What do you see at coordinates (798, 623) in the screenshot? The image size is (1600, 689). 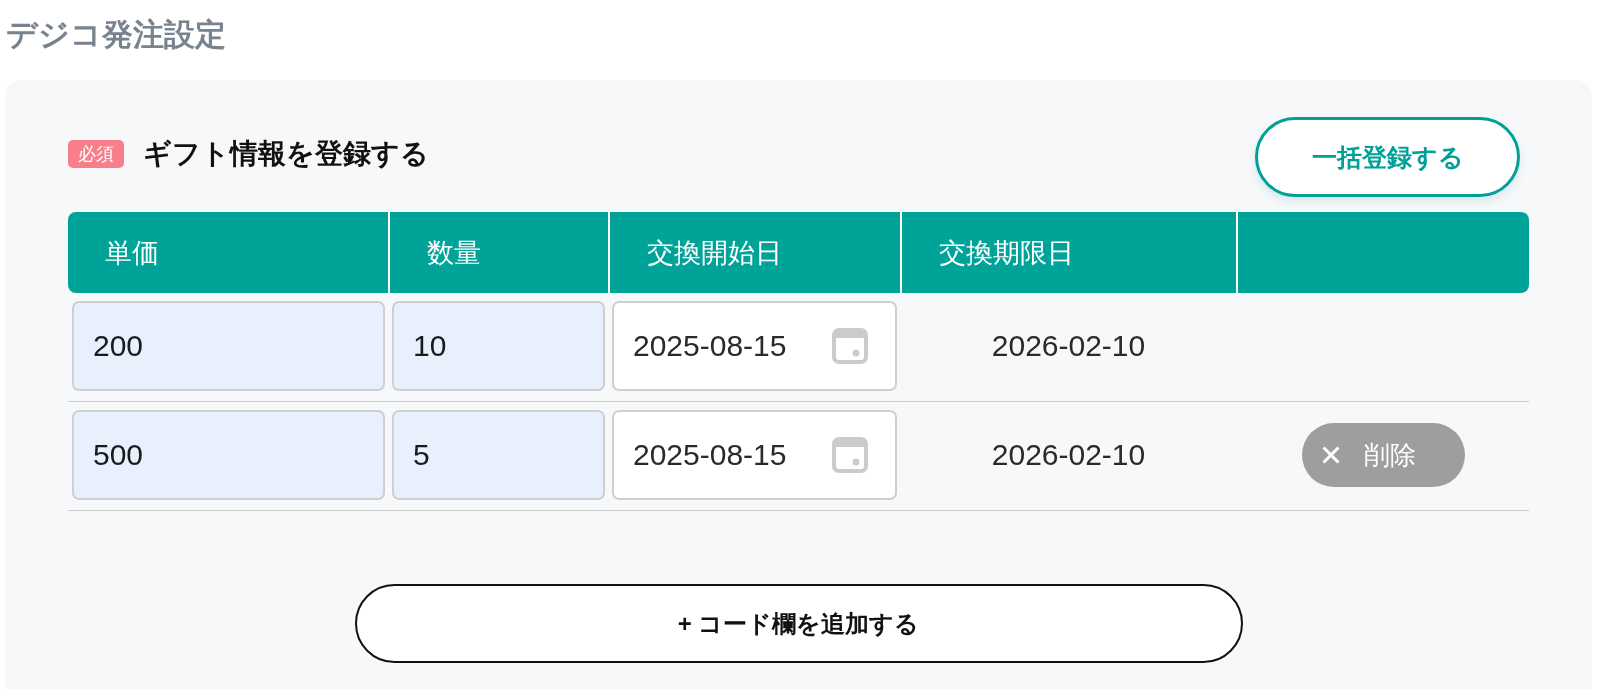 I see `add-code-button: + コード欄を追加する` at bounding box center [798, 623].